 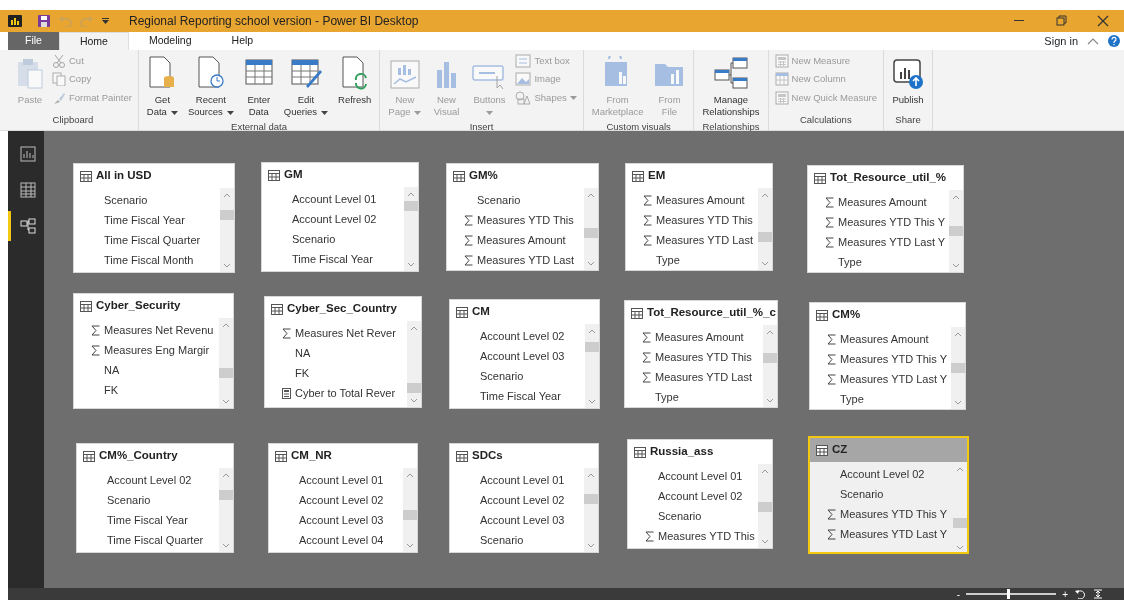 I want to click on collapse-ribbon-icon, so click(x=1093, y=41).